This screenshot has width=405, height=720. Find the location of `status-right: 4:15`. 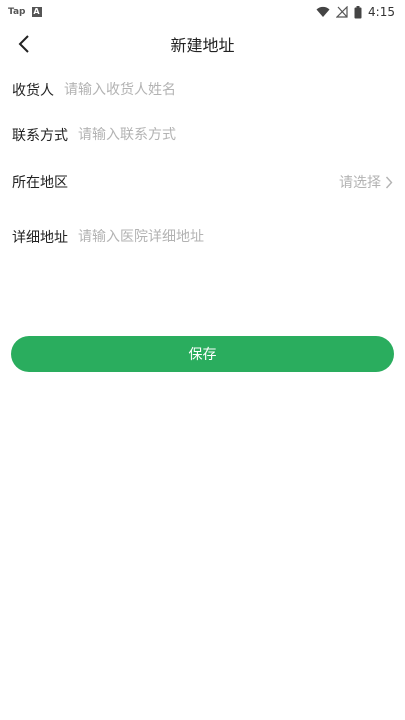

status-right: 4:15 is located at coordinates (355, 12).